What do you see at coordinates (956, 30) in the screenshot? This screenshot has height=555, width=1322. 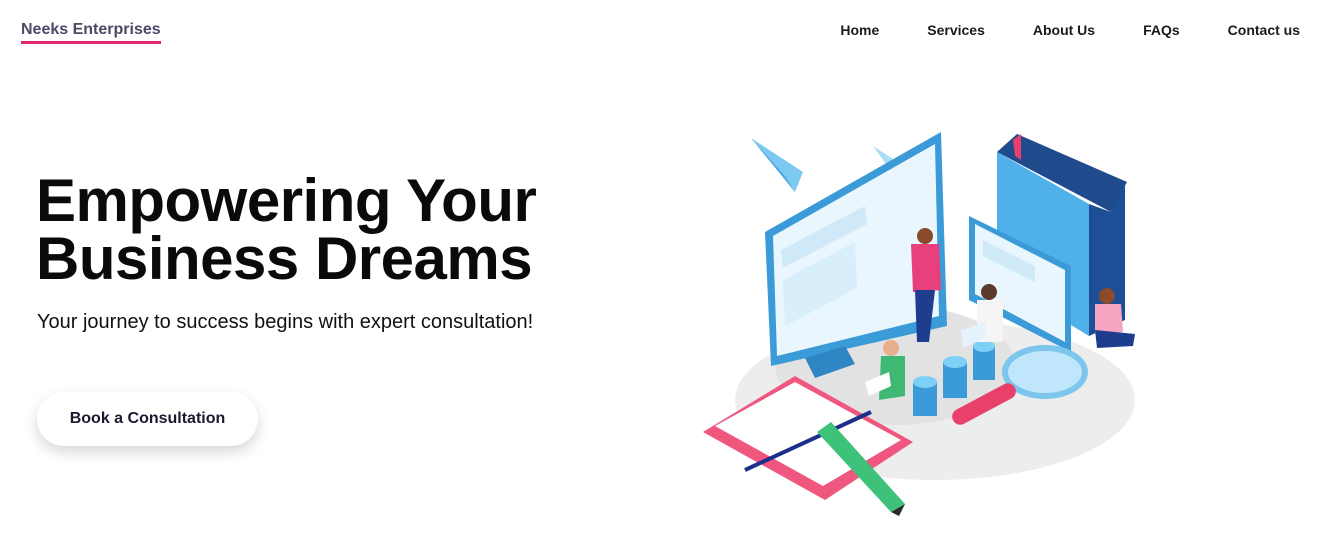 I see `nav-services: Services` at bounding box center [956, 30].